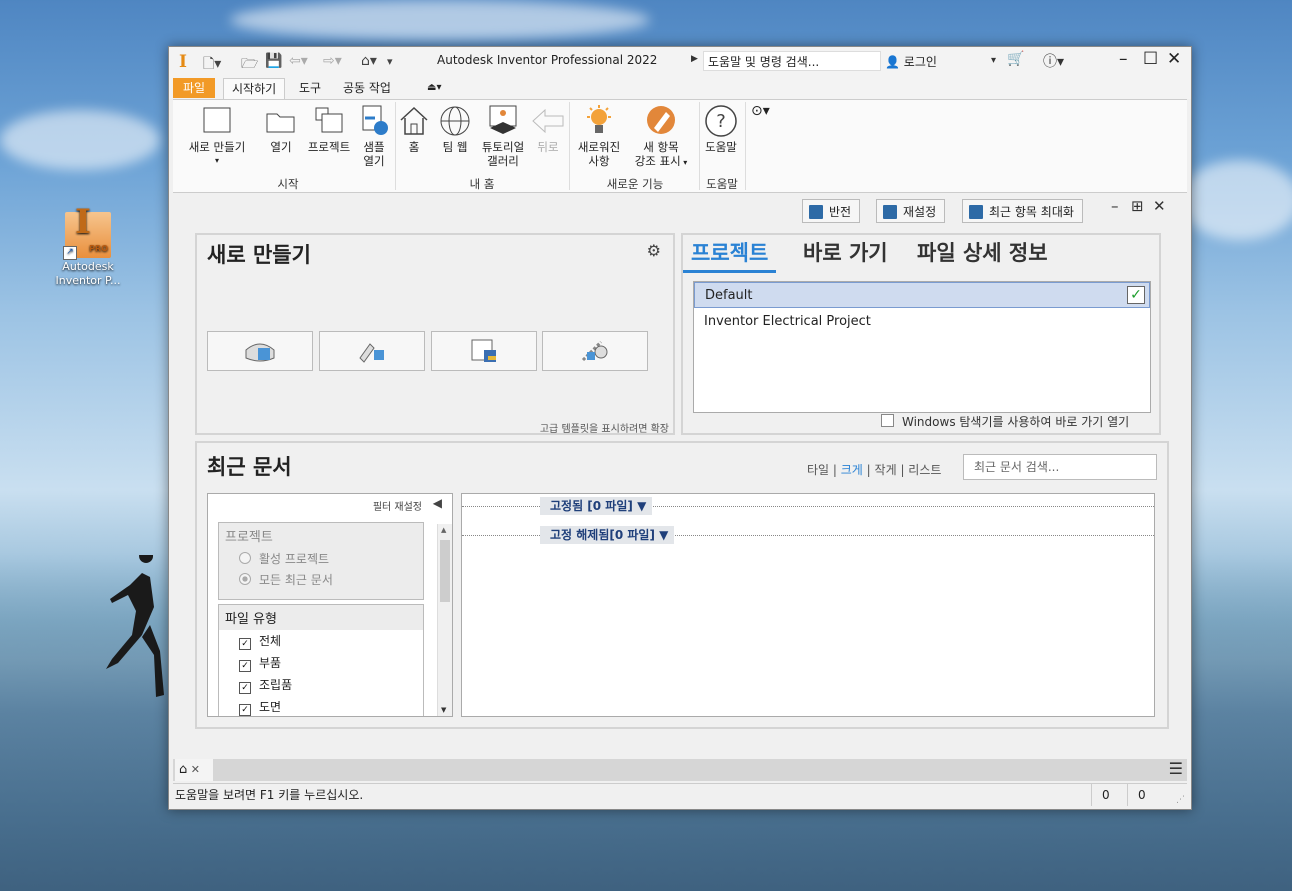 This screenshot has width=1292, height=891. Describe the element at coordinates (245, 710) in the screenshot. I see `checkbox-drawing: ✓` at that location.